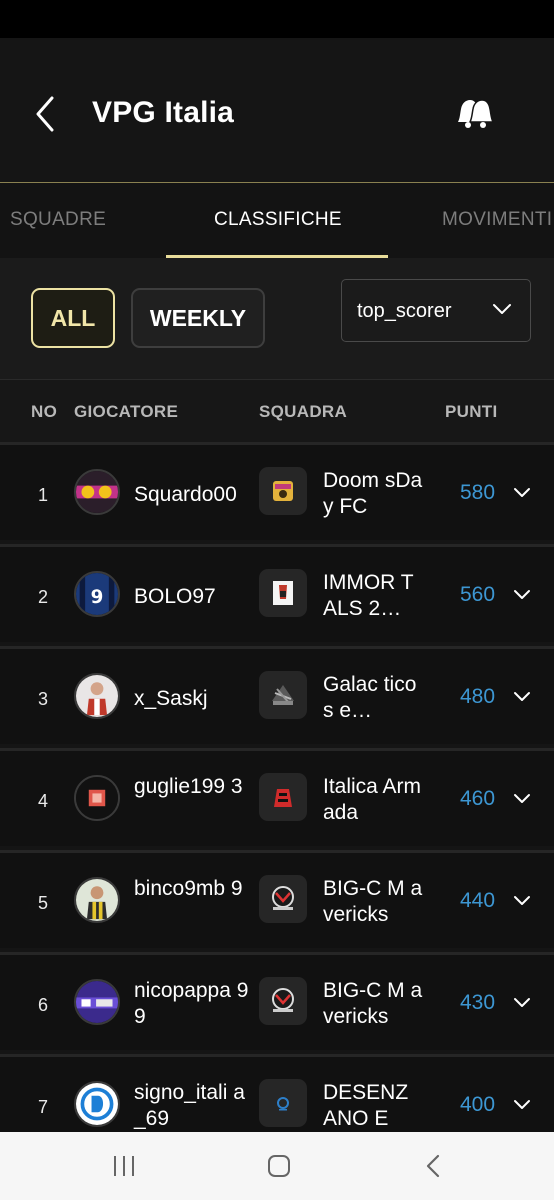  I want to click on points: 400, so click(478, 1104).